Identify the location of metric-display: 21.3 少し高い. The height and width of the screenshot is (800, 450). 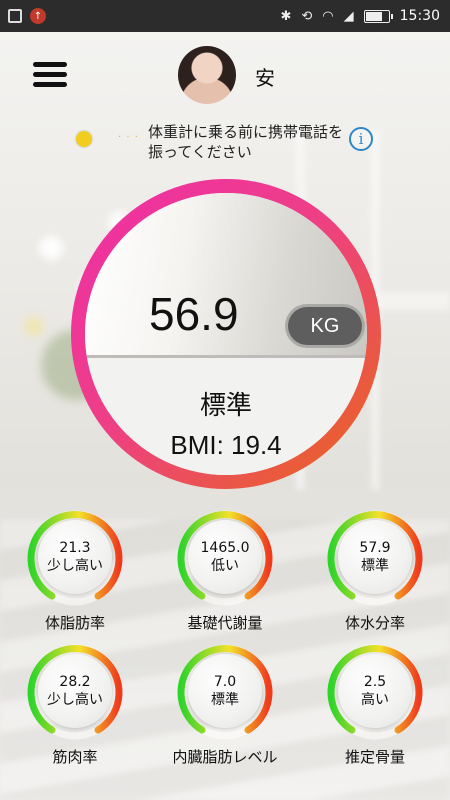
(75, 557).